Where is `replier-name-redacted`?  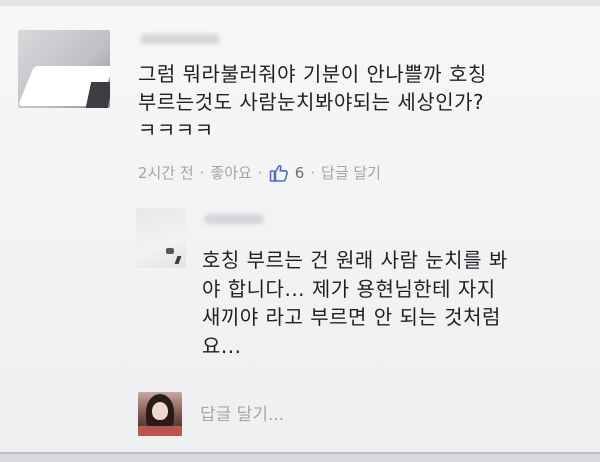 replier-name-redacted is located at coordinates (234, 219).